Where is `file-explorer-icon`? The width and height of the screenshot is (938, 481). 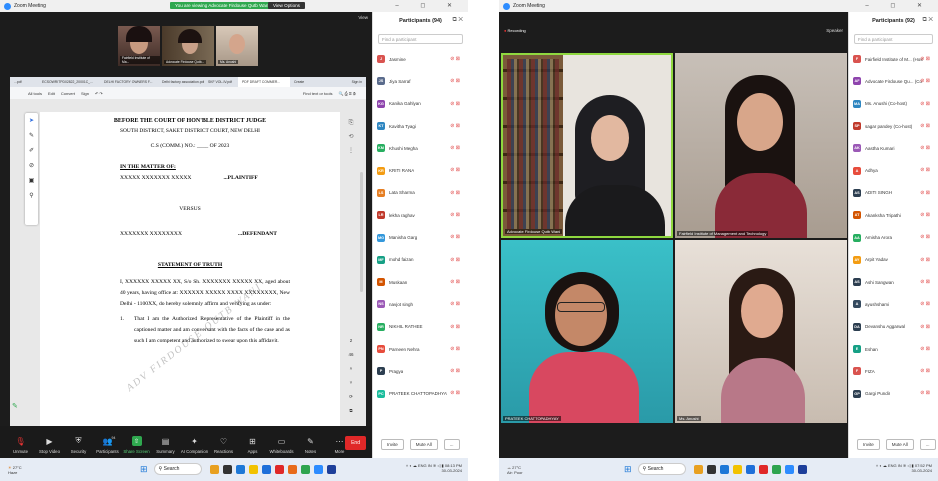
file-explorer-icon is located at coordinates (214, 469).